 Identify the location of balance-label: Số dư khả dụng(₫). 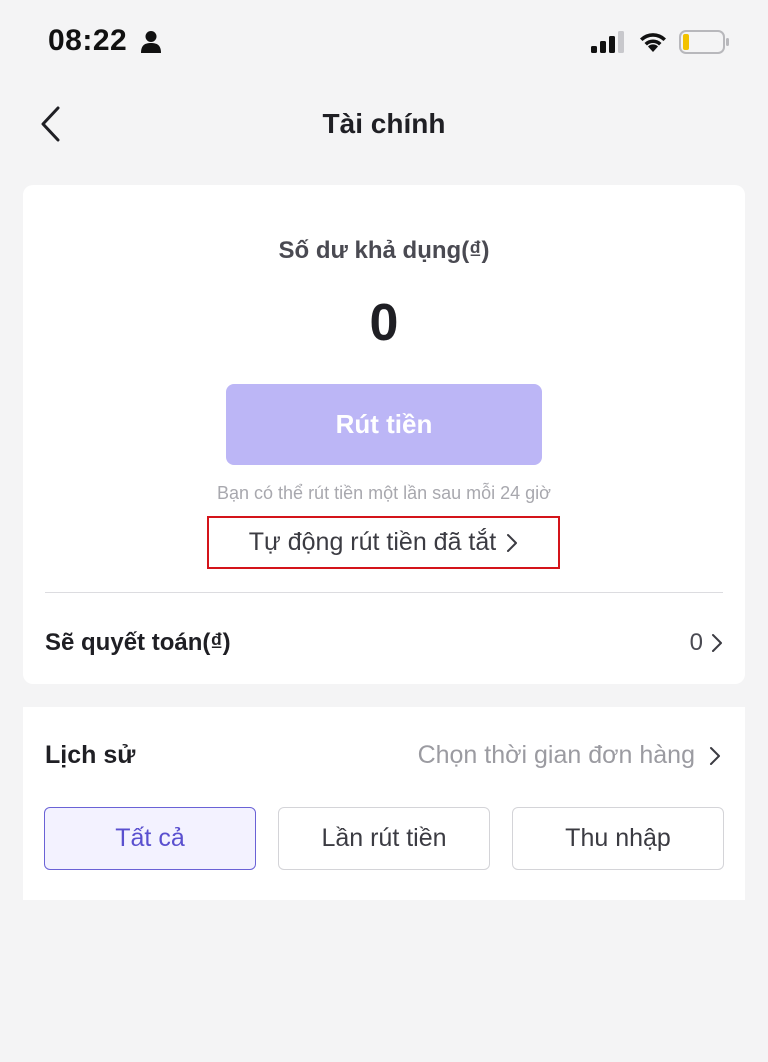
(384, 250).